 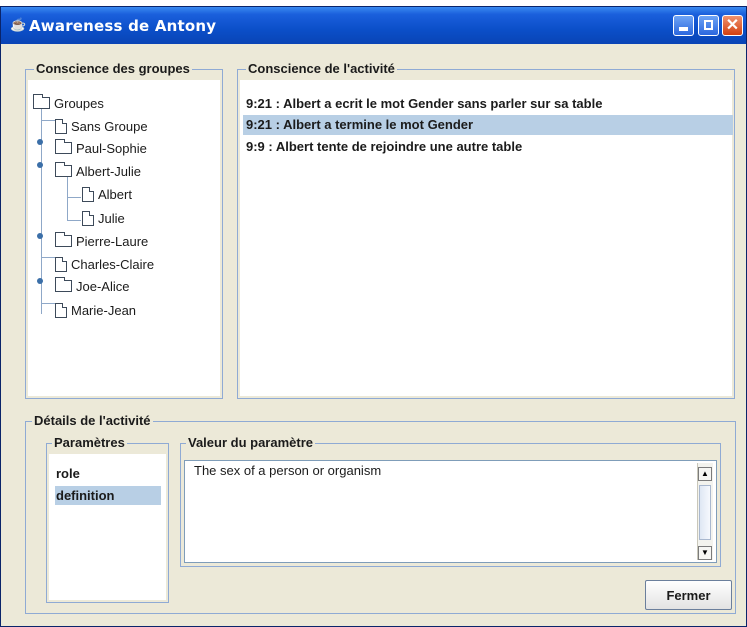 I want to click on tree-item-label: Sans Groupe, so click(x=109, y=126).